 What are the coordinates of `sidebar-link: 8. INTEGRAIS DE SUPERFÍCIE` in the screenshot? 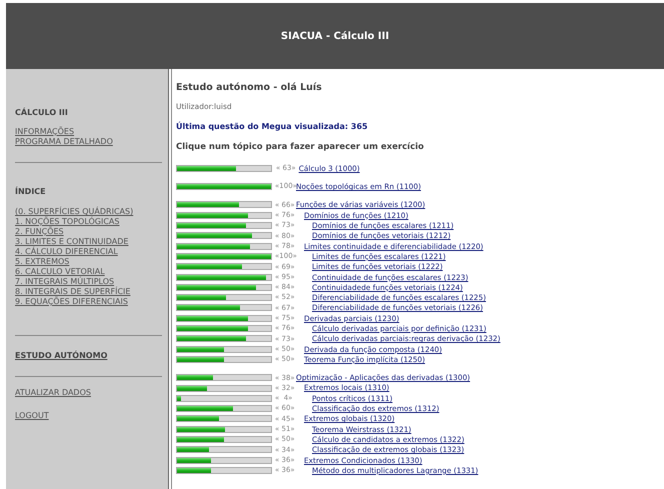 It's located at (72, 291).